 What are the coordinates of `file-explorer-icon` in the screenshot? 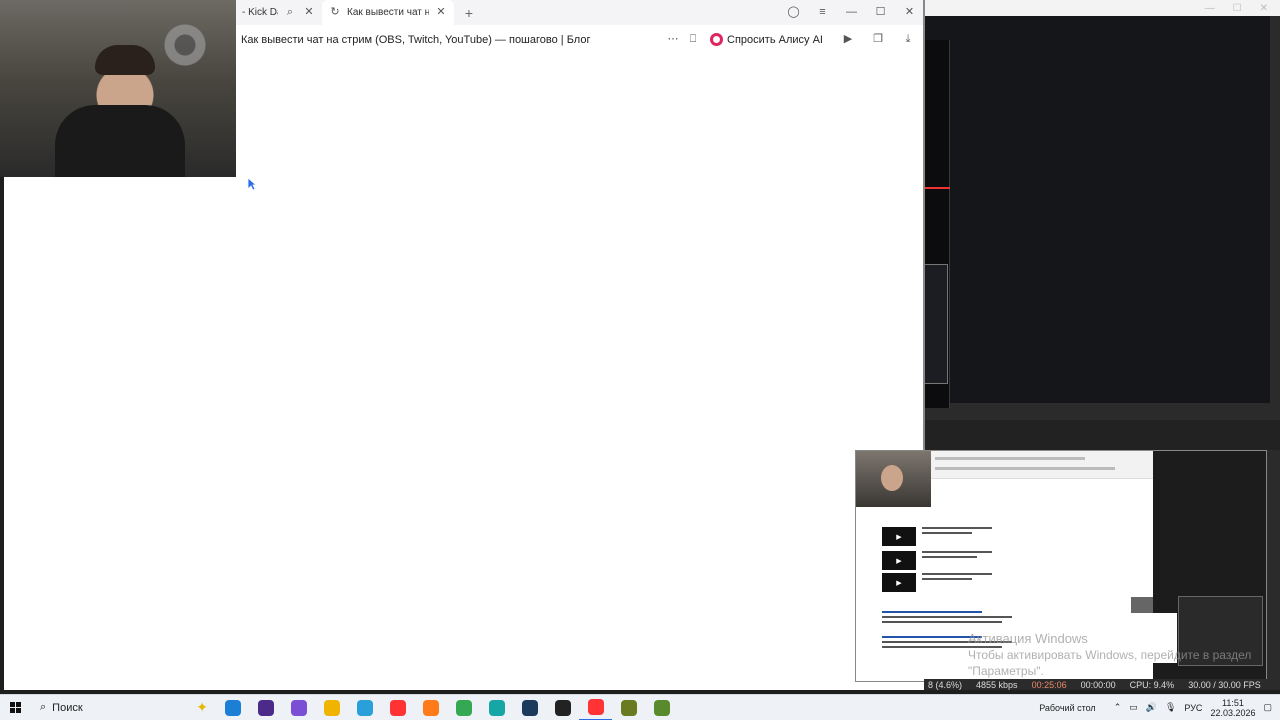 It's located at (331, 707).